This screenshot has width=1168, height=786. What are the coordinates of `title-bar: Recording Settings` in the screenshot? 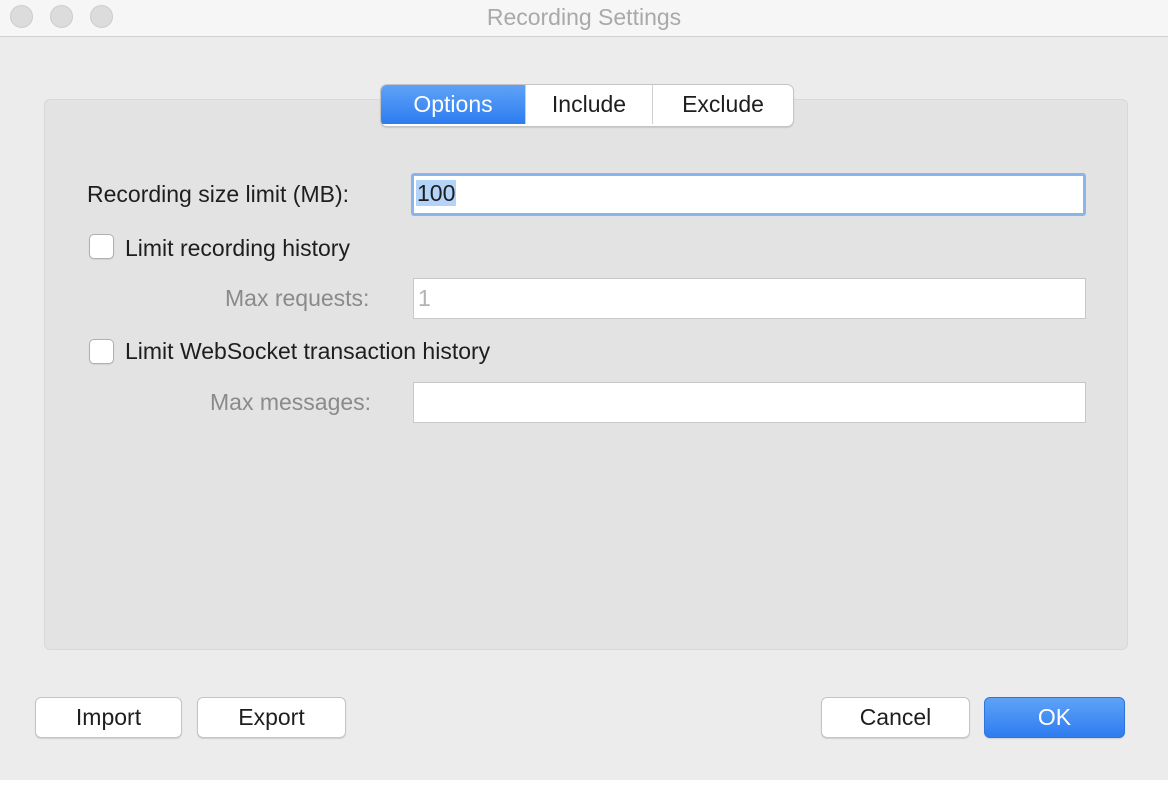 It's located at (584, 18).